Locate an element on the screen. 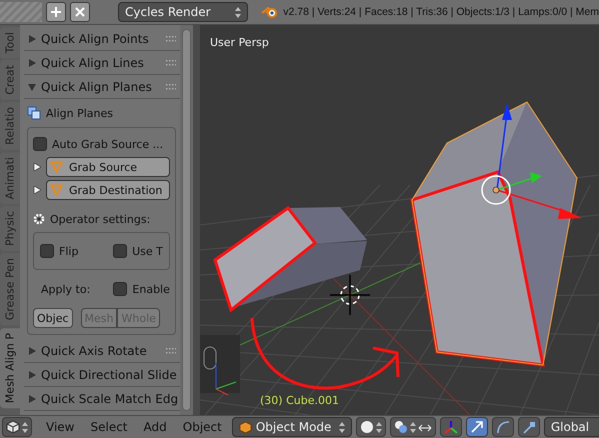 This screenshot has width=599, height=438. axes-icon is located at coordinates (451, 427).